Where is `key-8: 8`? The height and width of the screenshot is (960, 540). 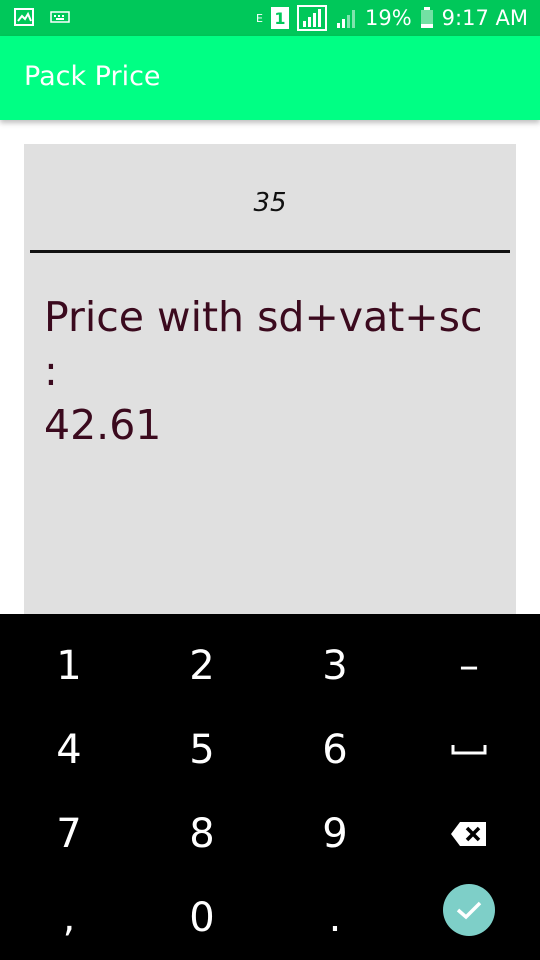 key-8: 8 is located at coordinates (202, 834).